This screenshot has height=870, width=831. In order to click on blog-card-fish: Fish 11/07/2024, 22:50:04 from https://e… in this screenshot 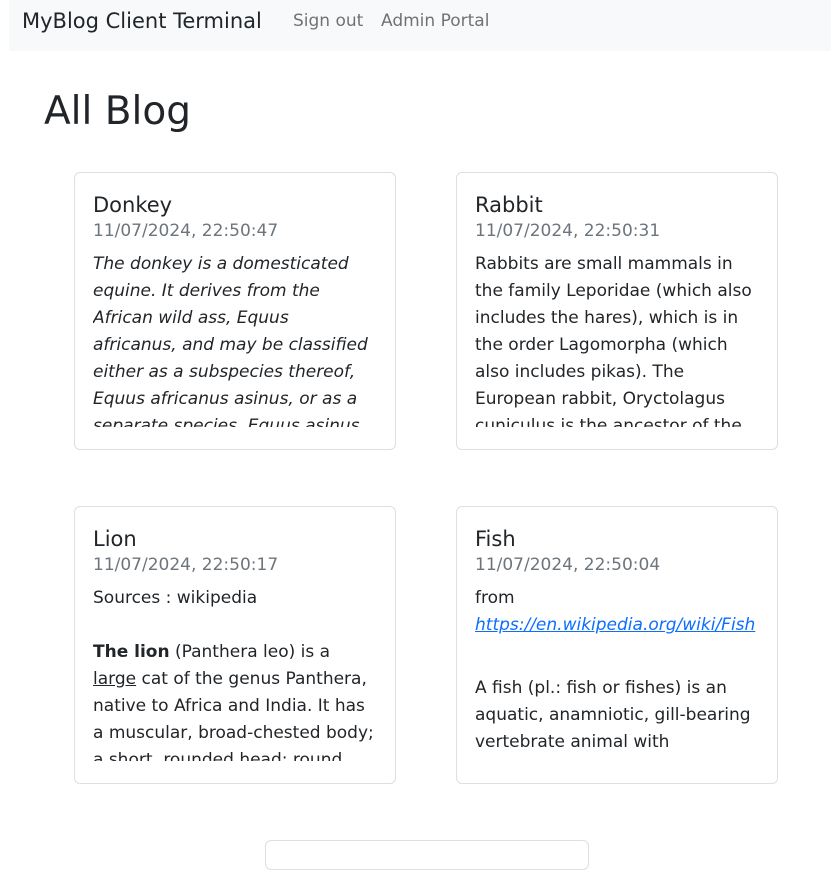, I will do `click(617, 645)`.